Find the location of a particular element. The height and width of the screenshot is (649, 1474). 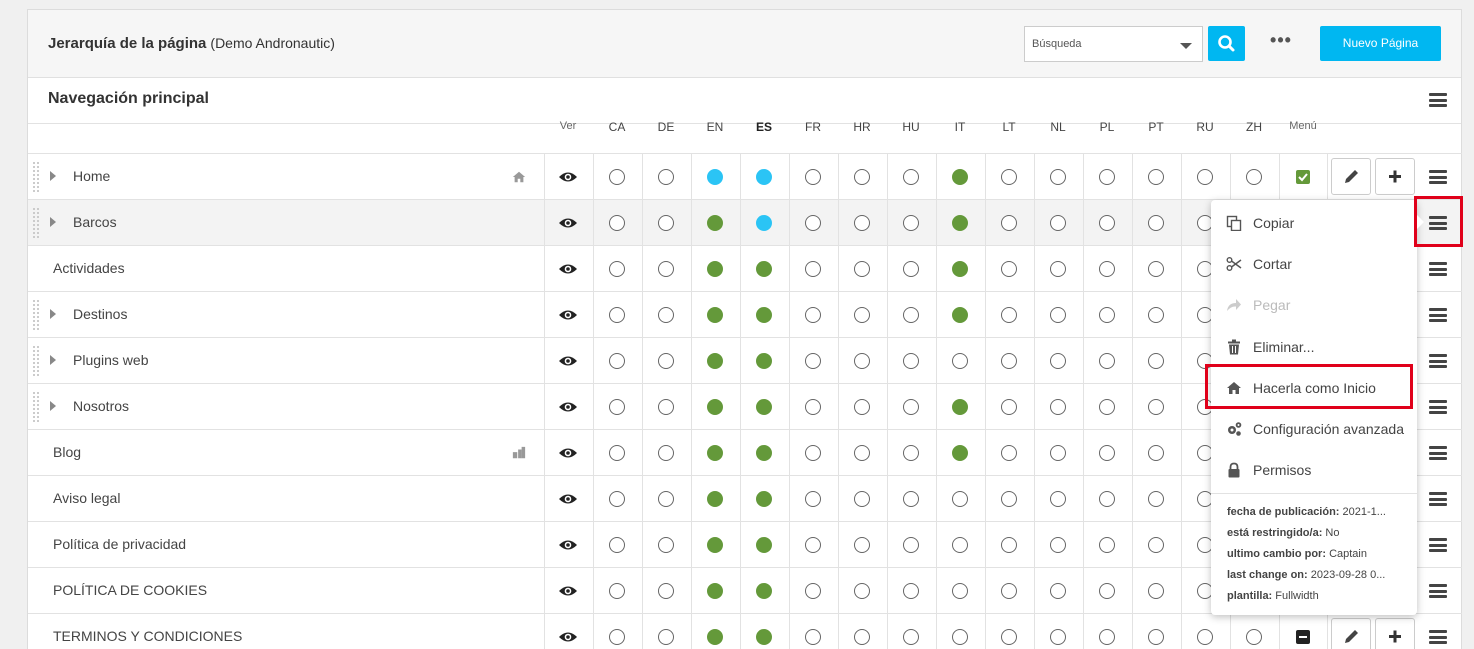

menu-checkbox-checked is located at coordinates (1303, 177).